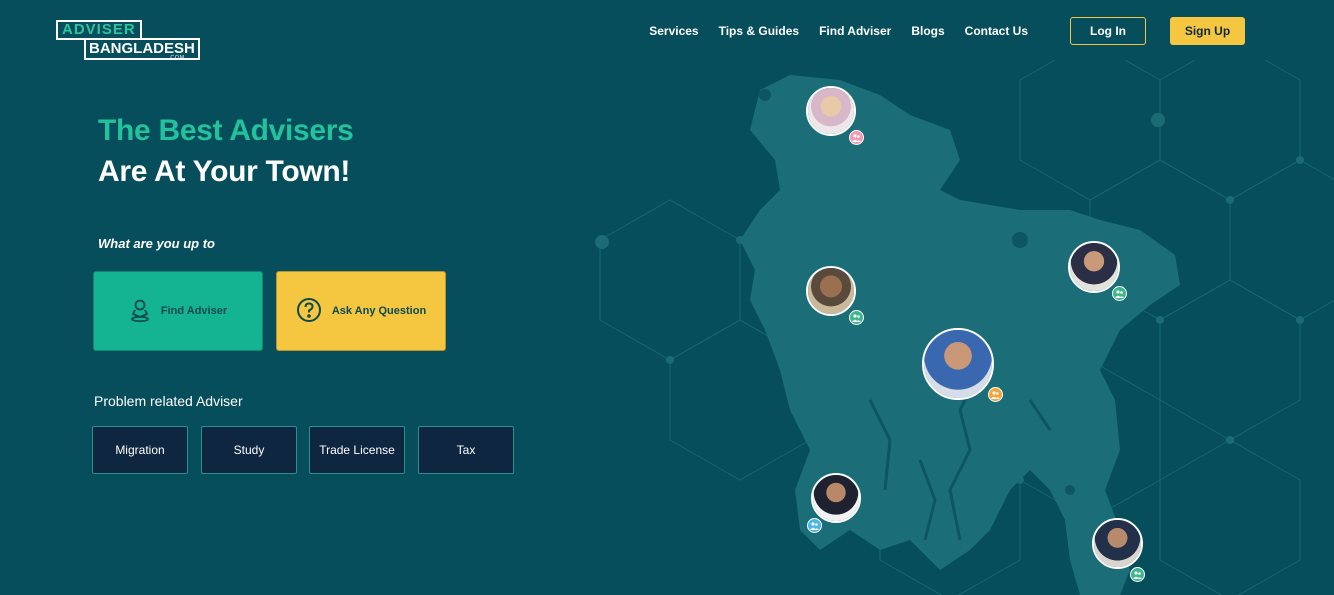 This screenshot has width=1334, height=595. Describe the element at coordinates (128, 42) in the screenshot. I see `site-logo: ADVISER BANGLADESH .COM` at that location.